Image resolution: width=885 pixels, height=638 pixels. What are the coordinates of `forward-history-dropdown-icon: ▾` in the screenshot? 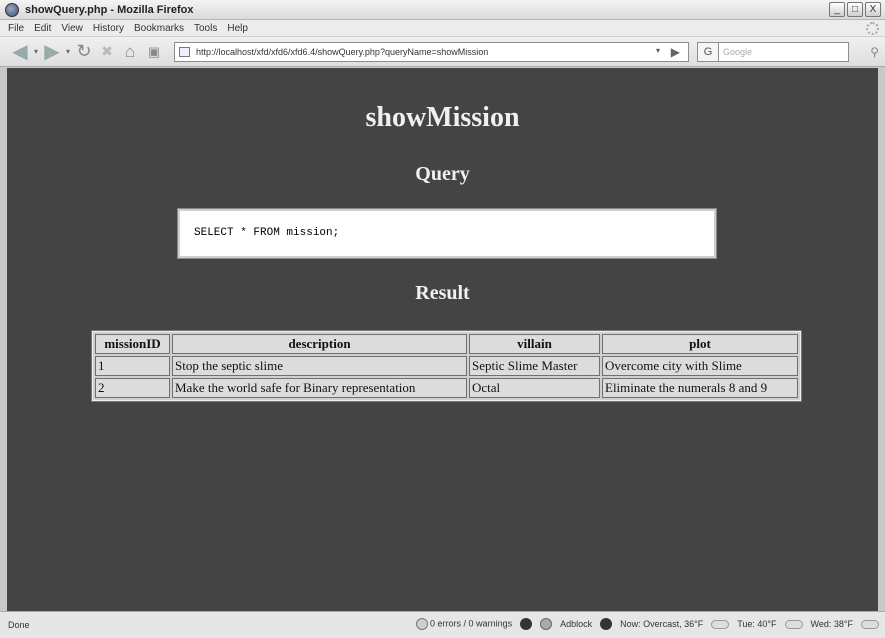 It's located at (68, 51).